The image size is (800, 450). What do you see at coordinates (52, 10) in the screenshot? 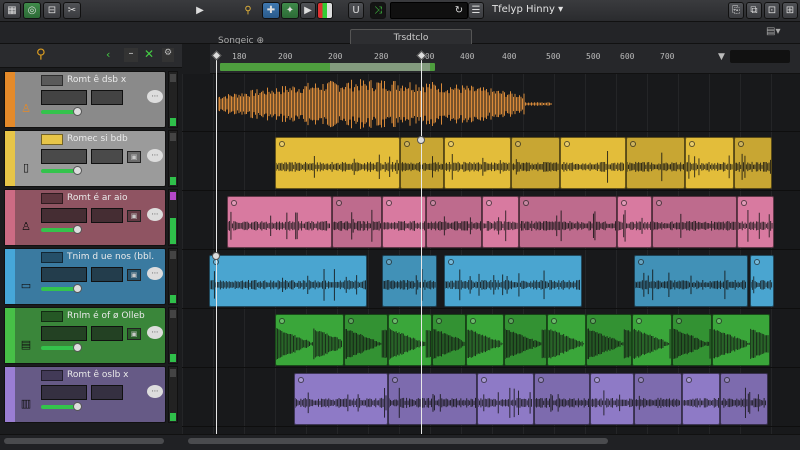
I see `editors-button: ⊟` at bounding box center [52, 10].